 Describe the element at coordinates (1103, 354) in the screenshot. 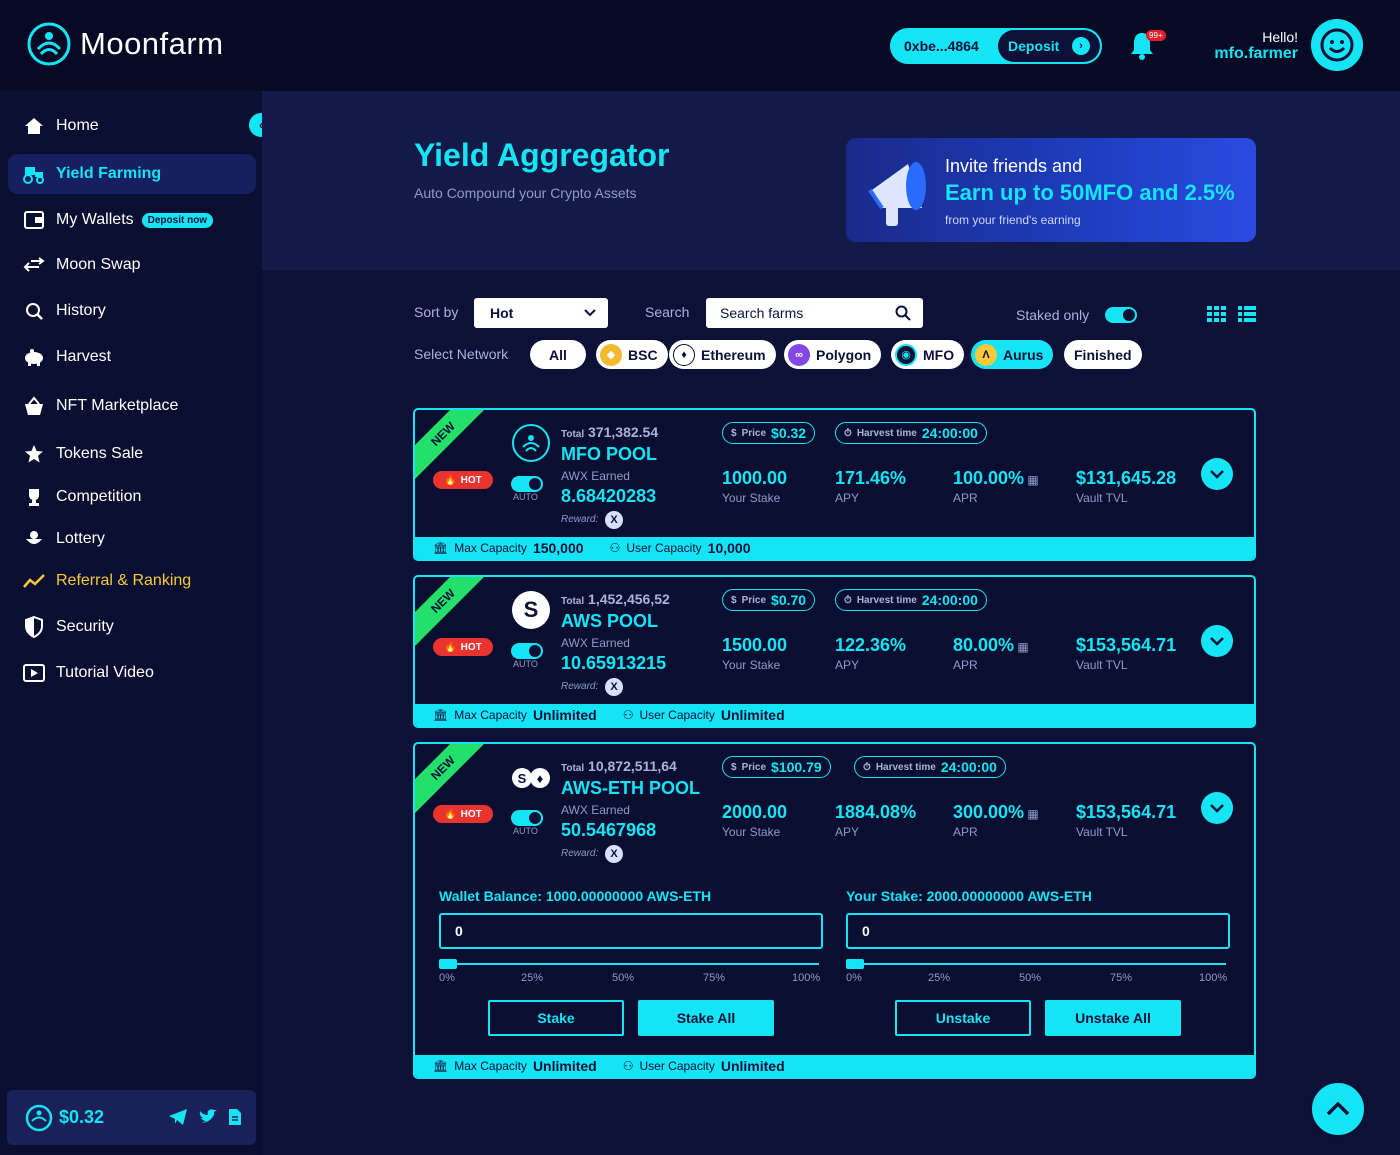

I see `network-chip-finished: Finished` at that location.